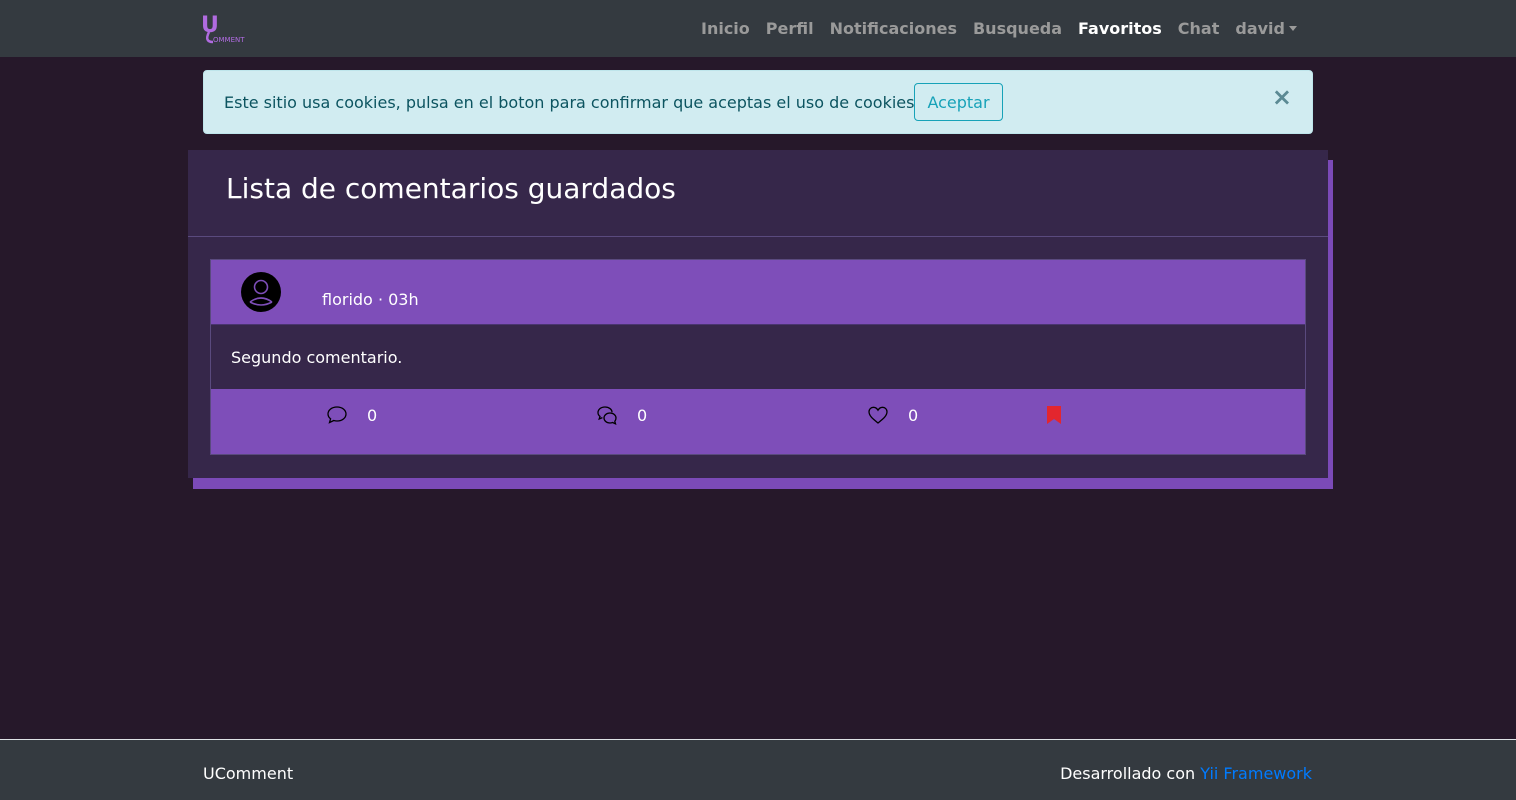 The height and width of the screenshot is (800, 1516). I want to click on footer-credit-text: Desarrollado con, so click(1128, 773).